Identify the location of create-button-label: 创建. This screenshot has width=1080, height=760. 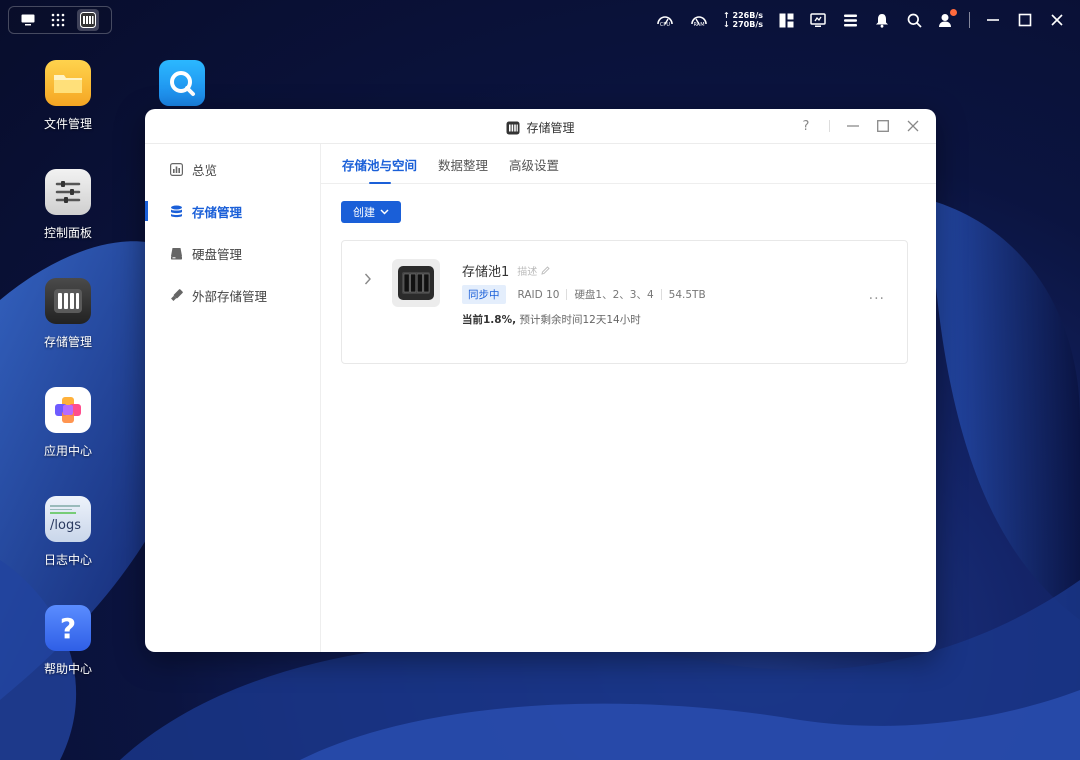
(364, 212).